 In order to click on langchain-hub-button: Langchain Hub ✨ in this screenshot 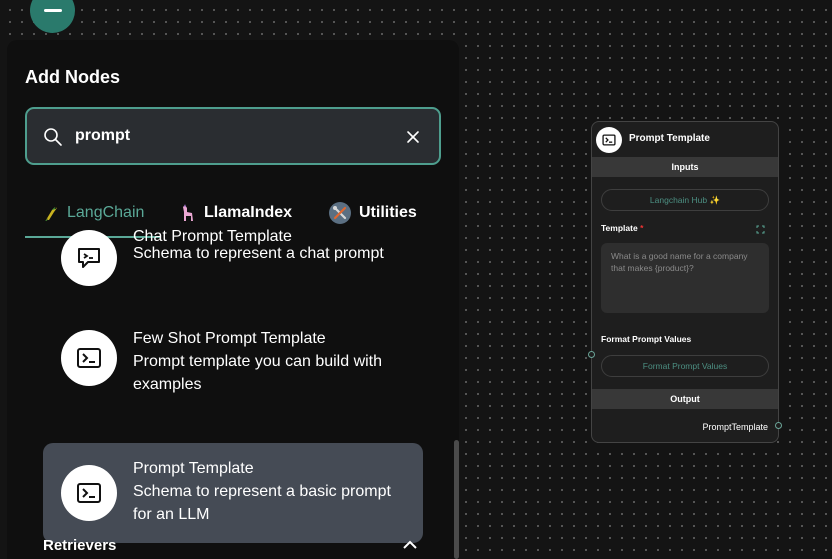, I will do `click(685, 200)`.